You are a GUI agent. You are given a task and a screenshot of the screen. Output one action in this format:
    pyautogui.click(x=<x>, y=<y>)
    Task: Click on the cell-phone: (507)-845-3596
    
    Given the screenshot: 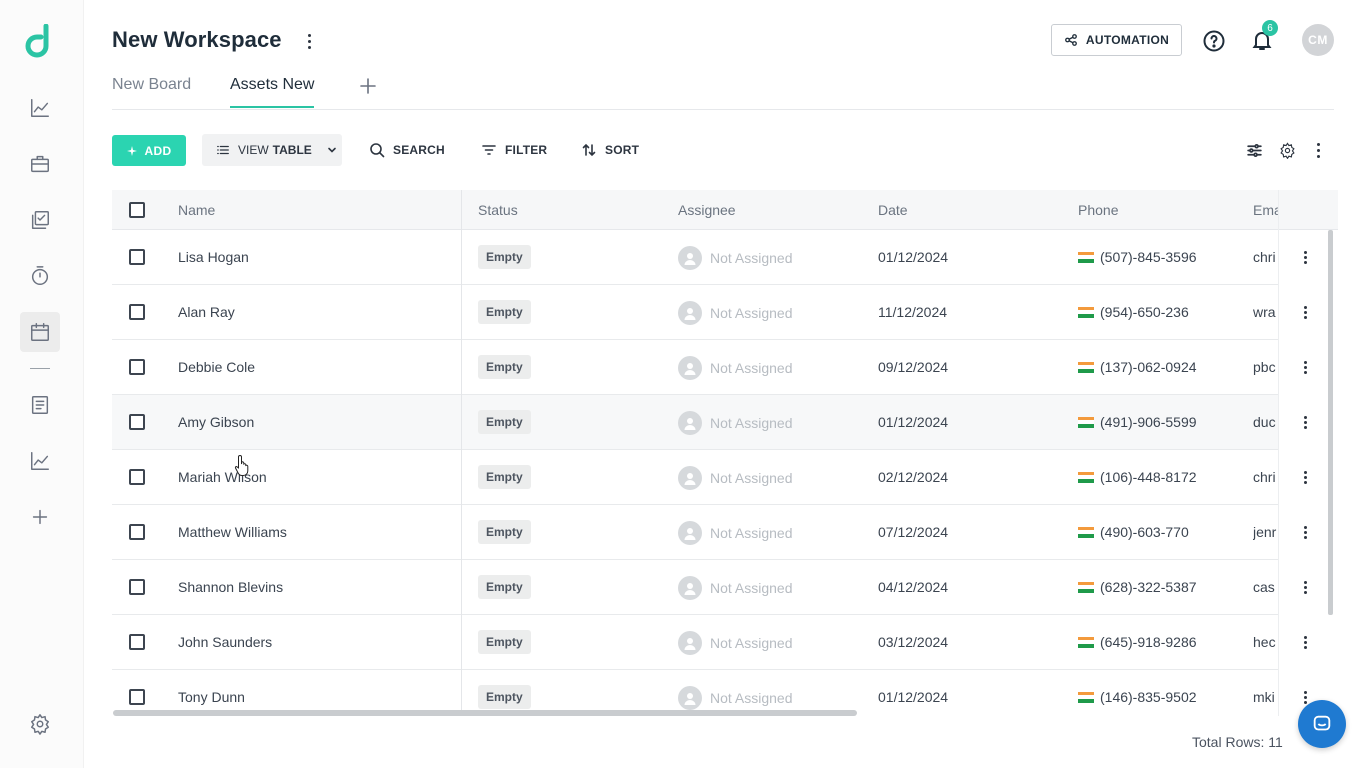 What is the action you would take?
    pyautogui.click(x=1137, y=257)
    